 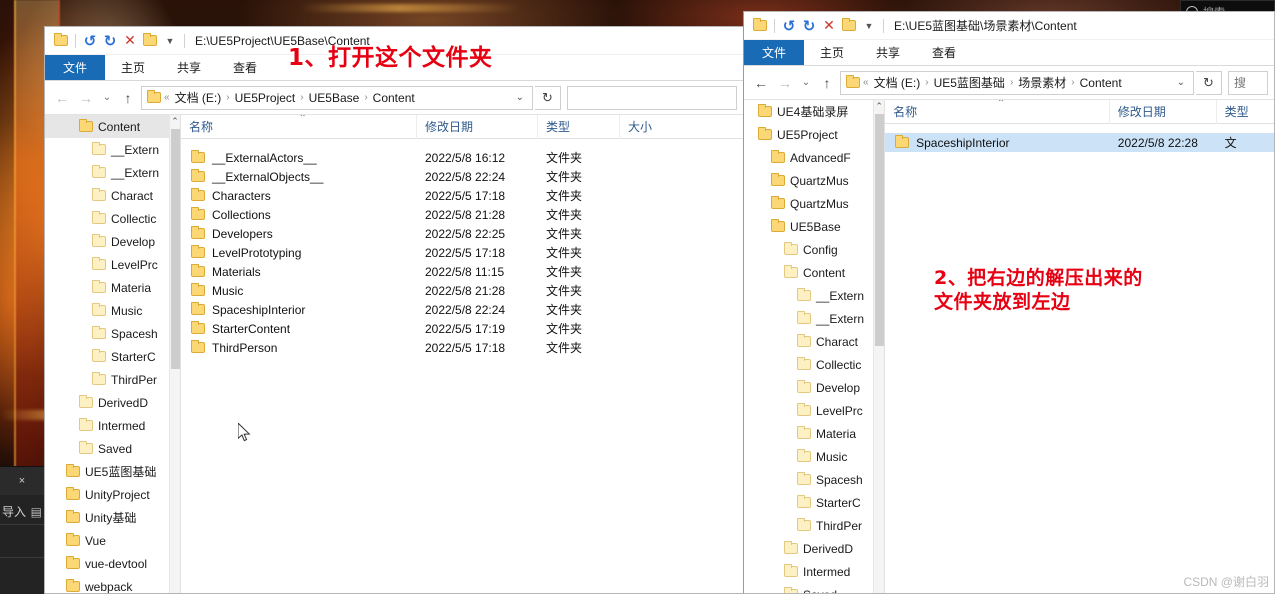 I want to click on tab-home: 主页, so click(x=133, y=67).